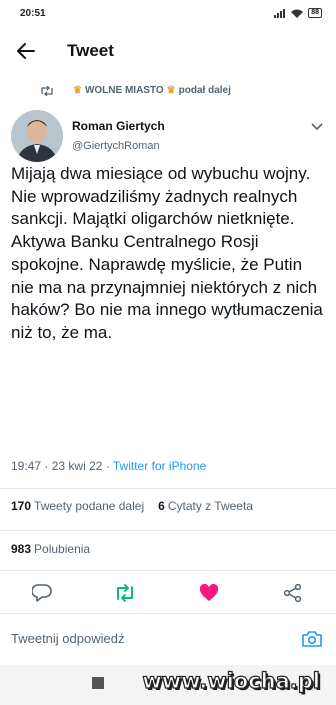 The image size is (336, 705). I want to click on signal-icon, so click(280, 13).